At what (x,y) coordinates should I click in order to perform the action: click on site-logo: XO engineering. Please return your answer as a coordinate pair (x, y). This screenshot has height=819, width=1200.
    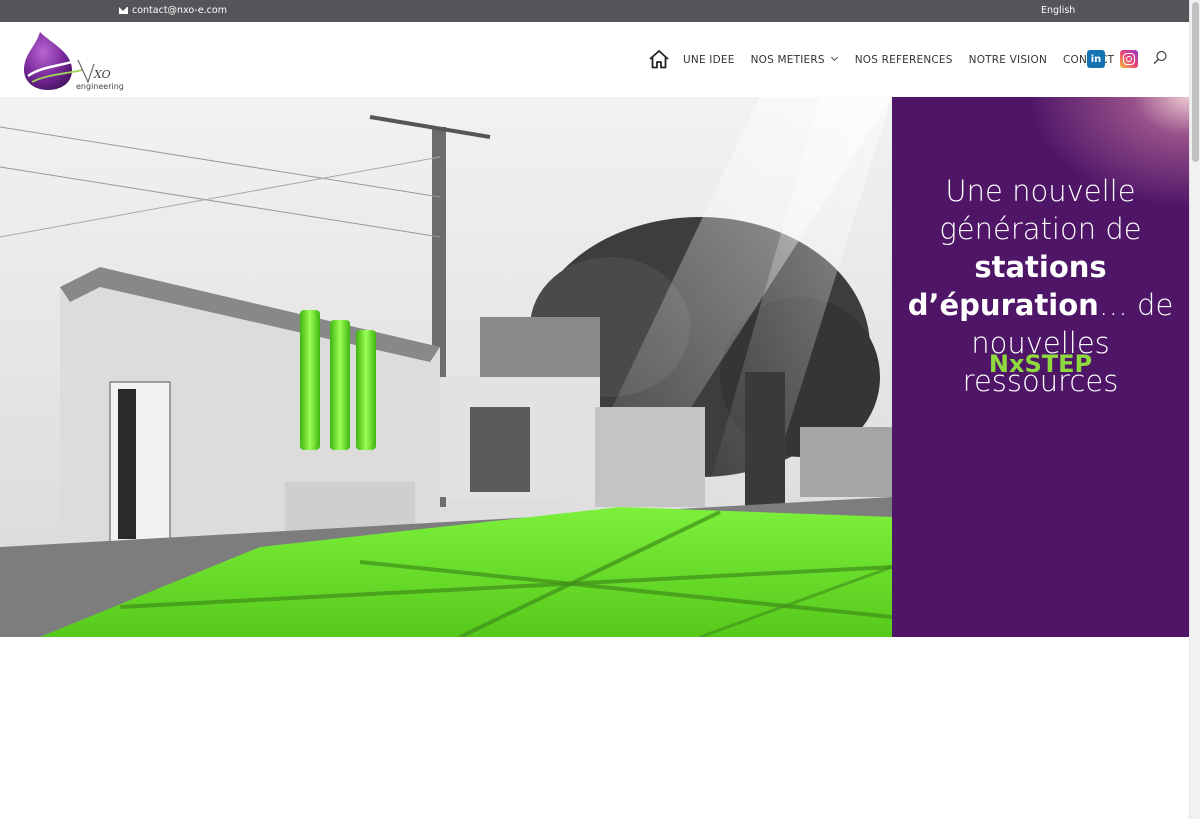
    Looking at the image, I should click on (77, 61).